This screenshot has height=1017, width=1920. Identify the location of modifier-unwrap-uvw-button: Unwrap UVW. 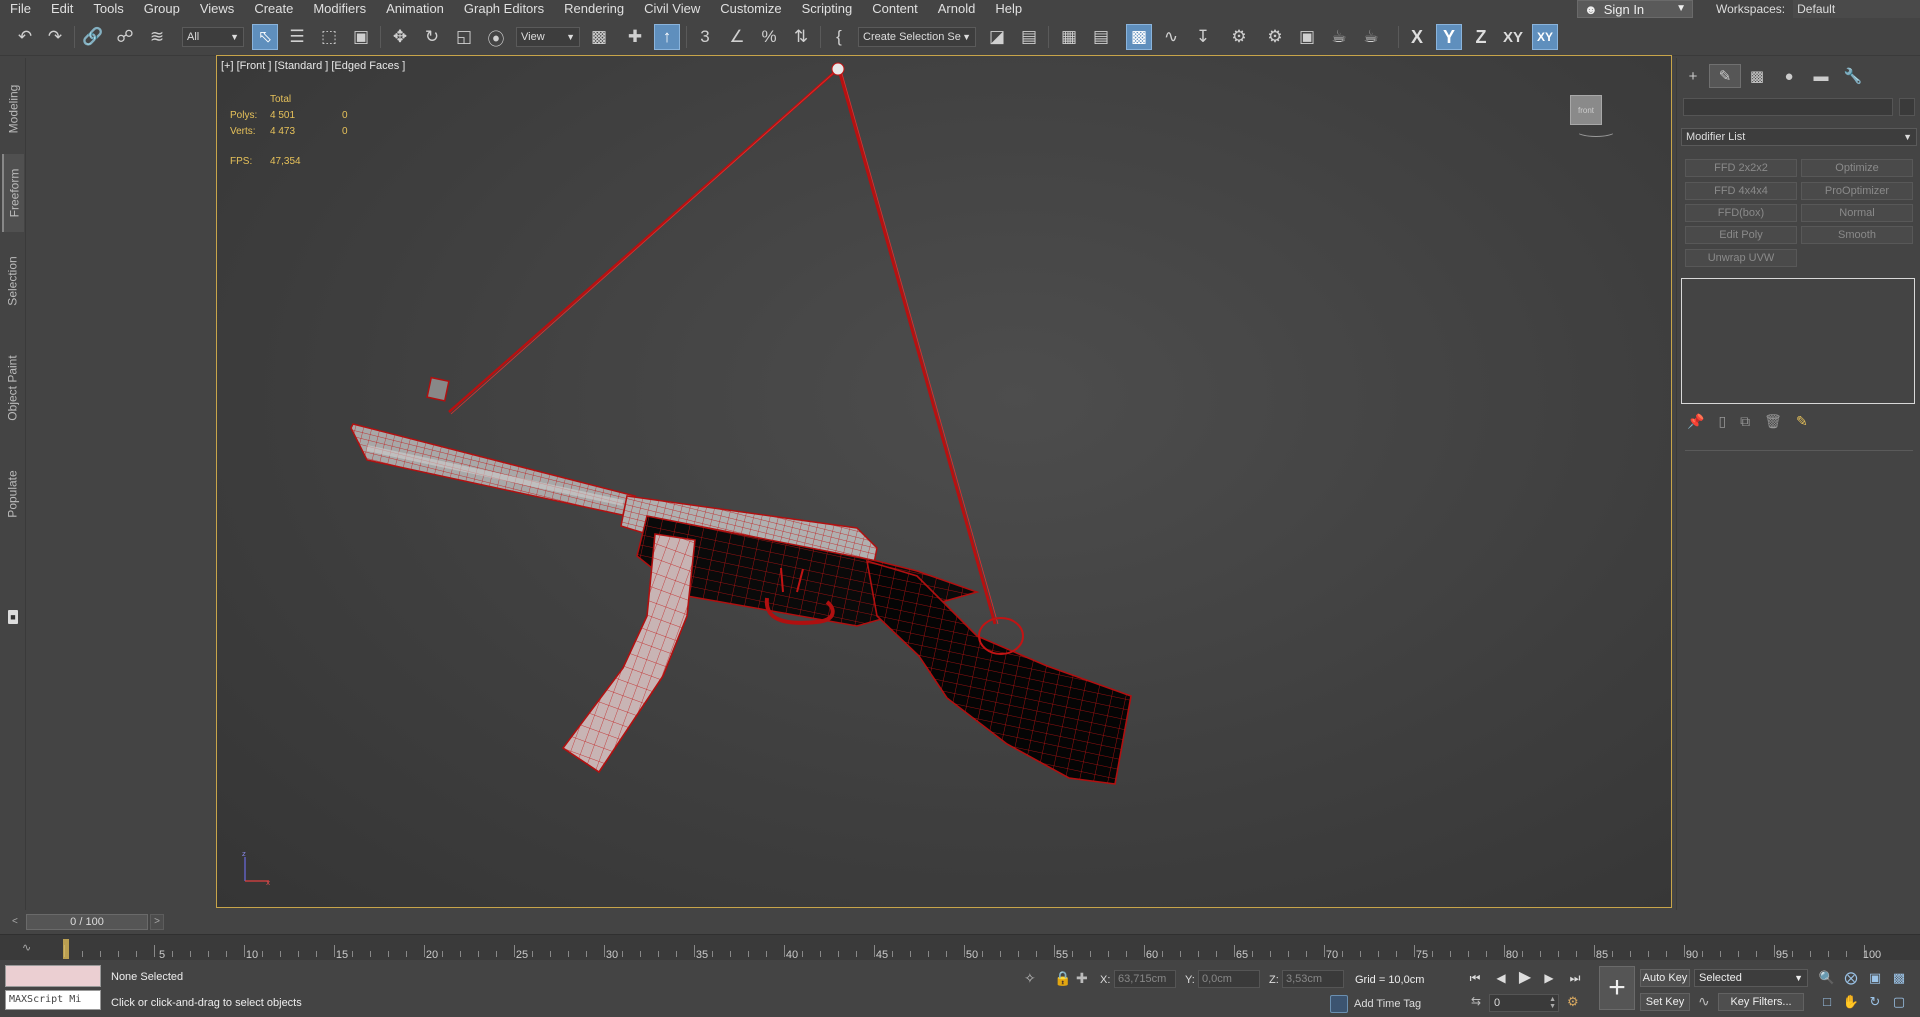
(1741, 258).